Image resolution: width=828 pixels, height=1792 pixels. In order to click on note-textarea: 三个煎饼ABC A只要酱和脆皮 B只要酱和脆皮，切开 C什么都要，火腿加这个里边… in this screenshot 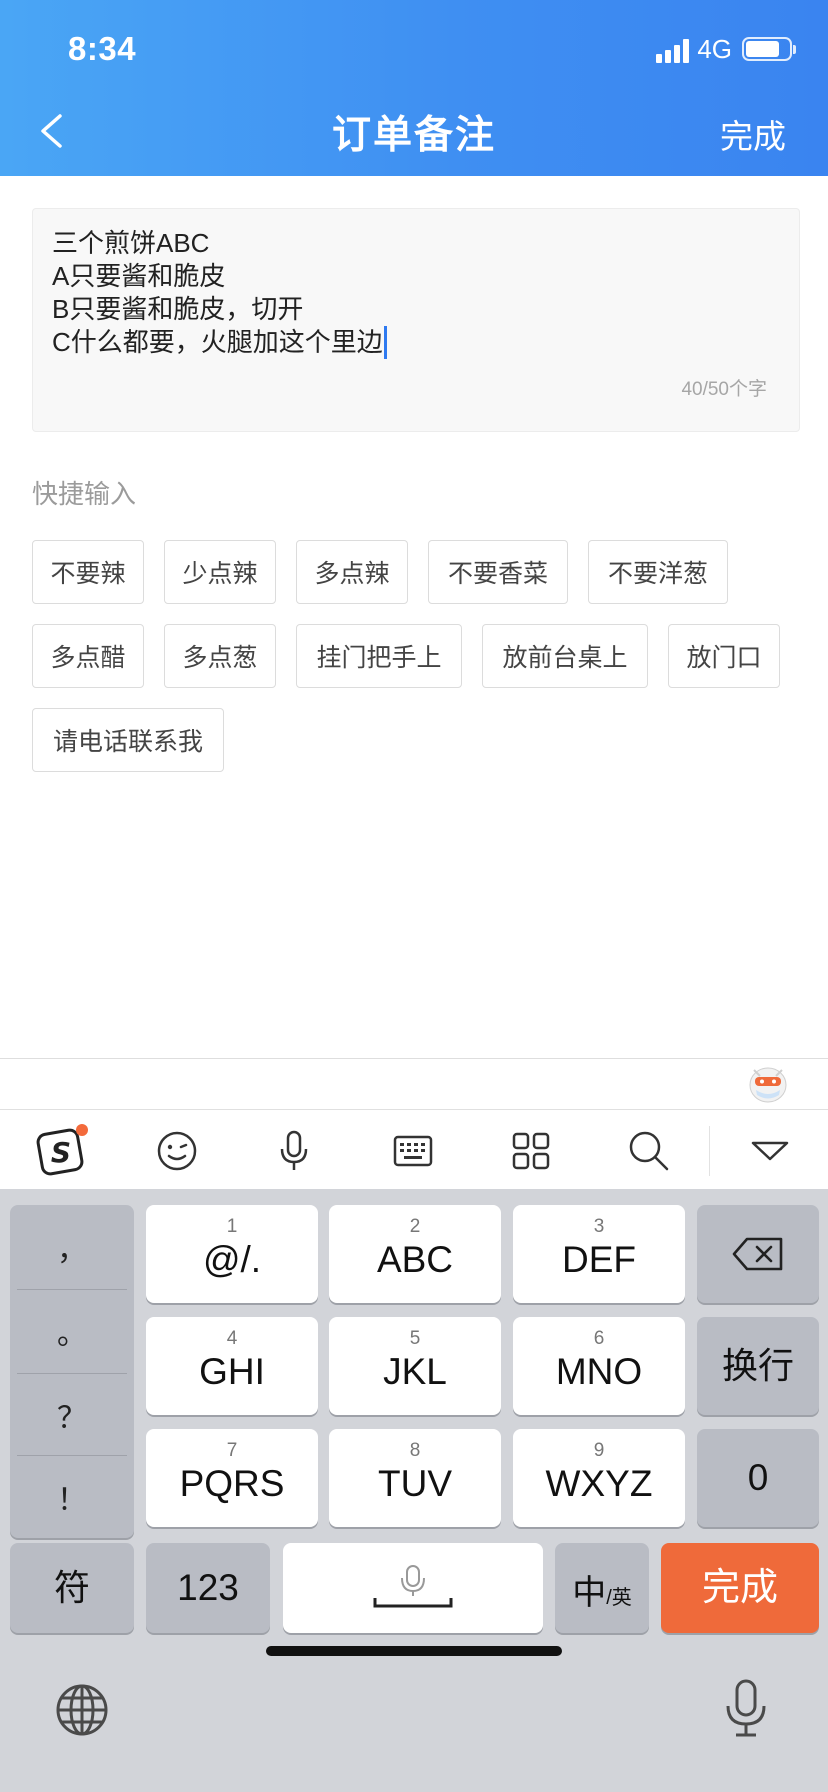, I will do `click(416, 320)`.